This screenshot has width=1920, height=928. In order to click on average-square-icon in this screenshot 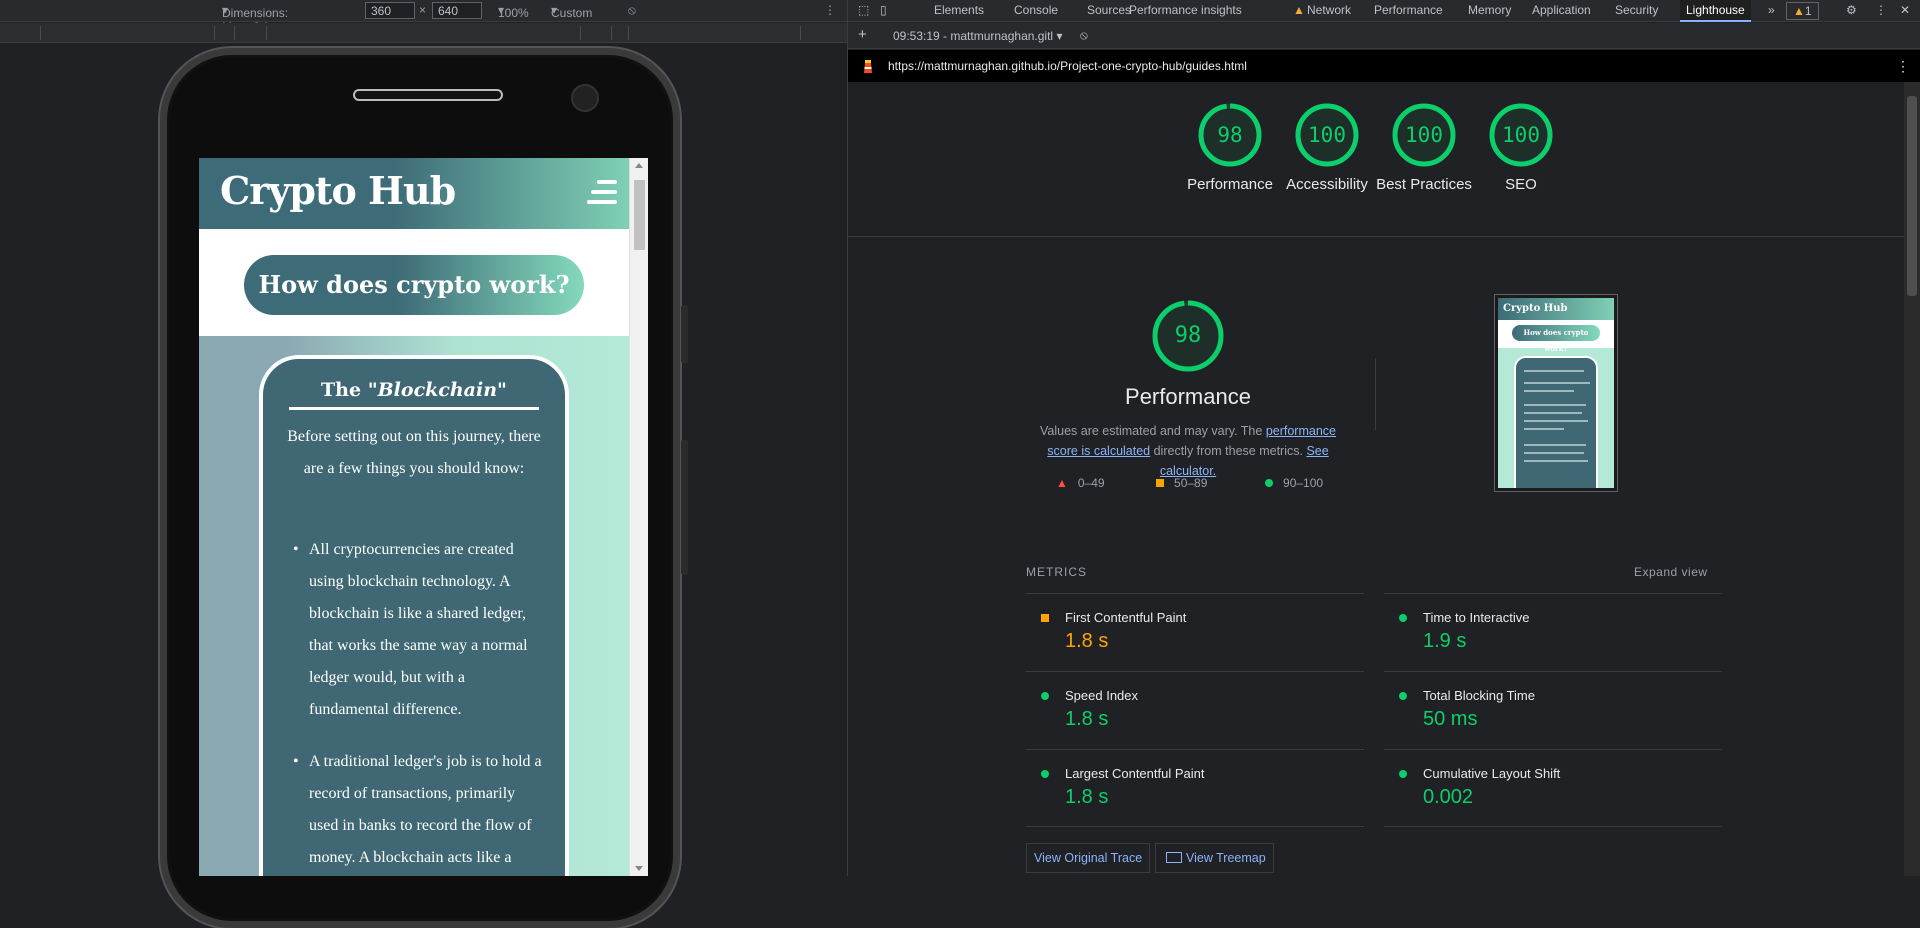, I will do `click(1160, 483)`.